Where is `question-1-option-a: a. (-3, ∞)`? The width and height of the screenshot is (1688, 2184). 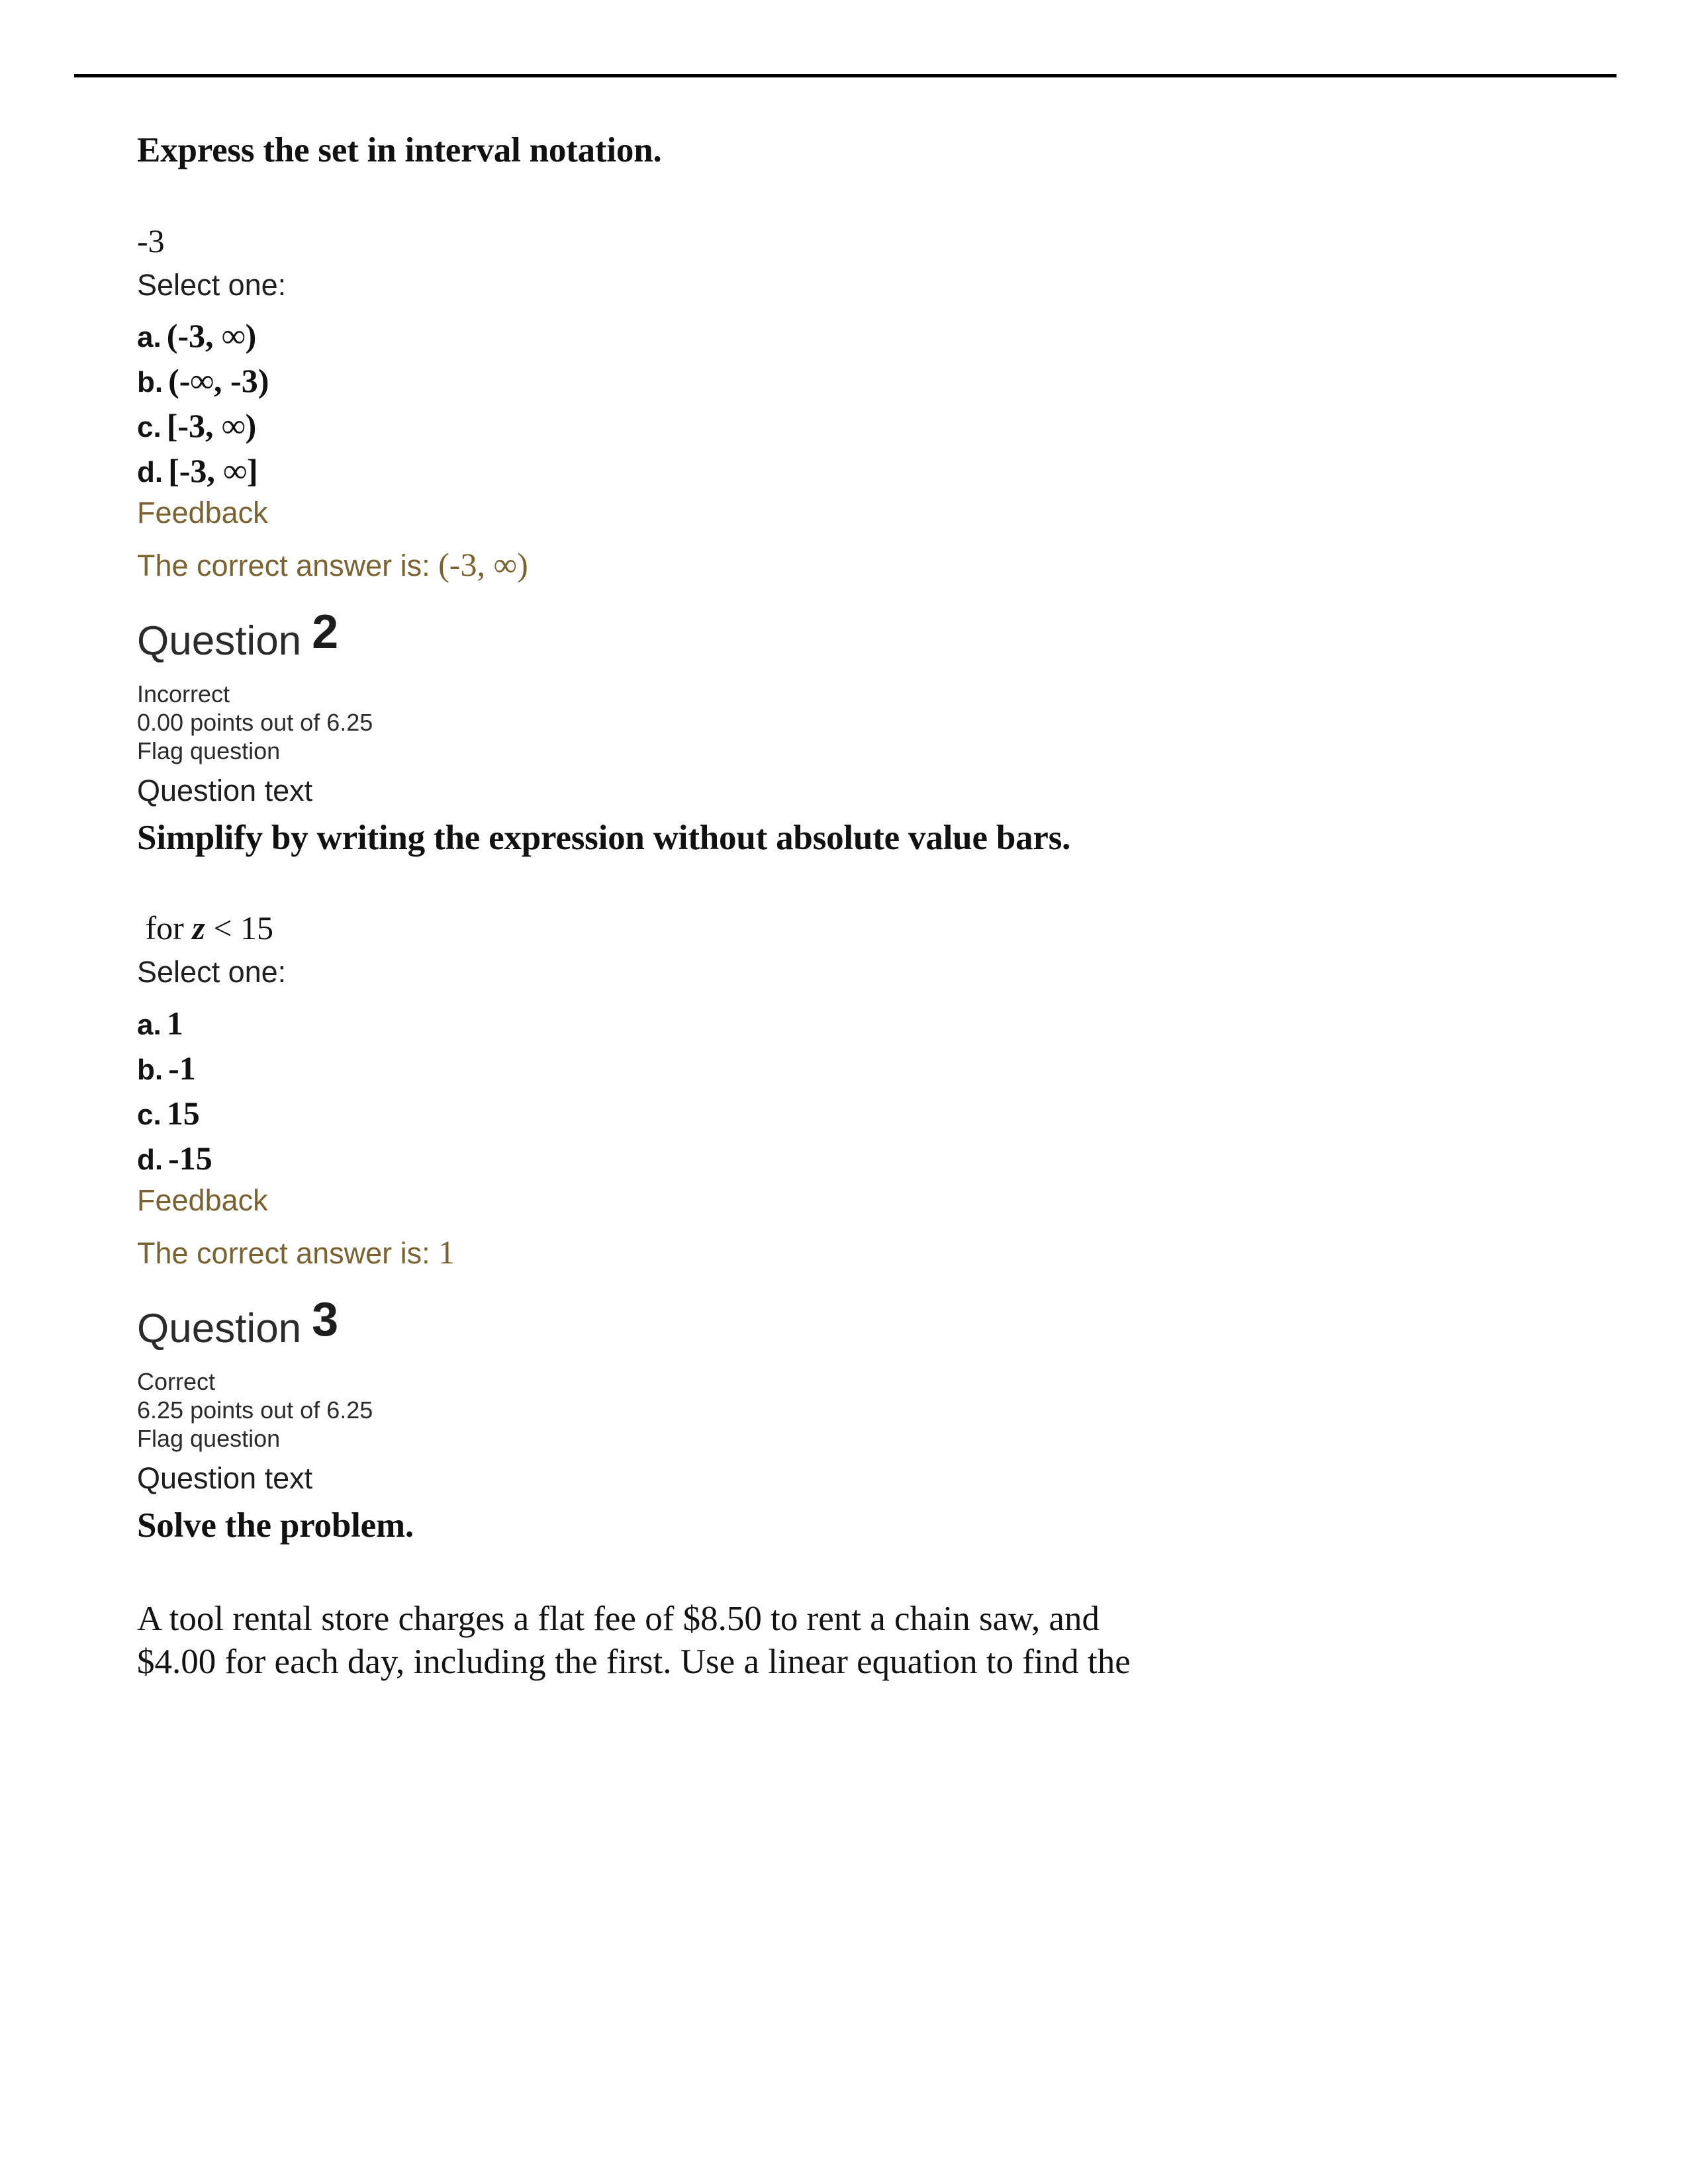 question-1-option-a: a. (-3, ∞) is located at coordinates (895, 335).